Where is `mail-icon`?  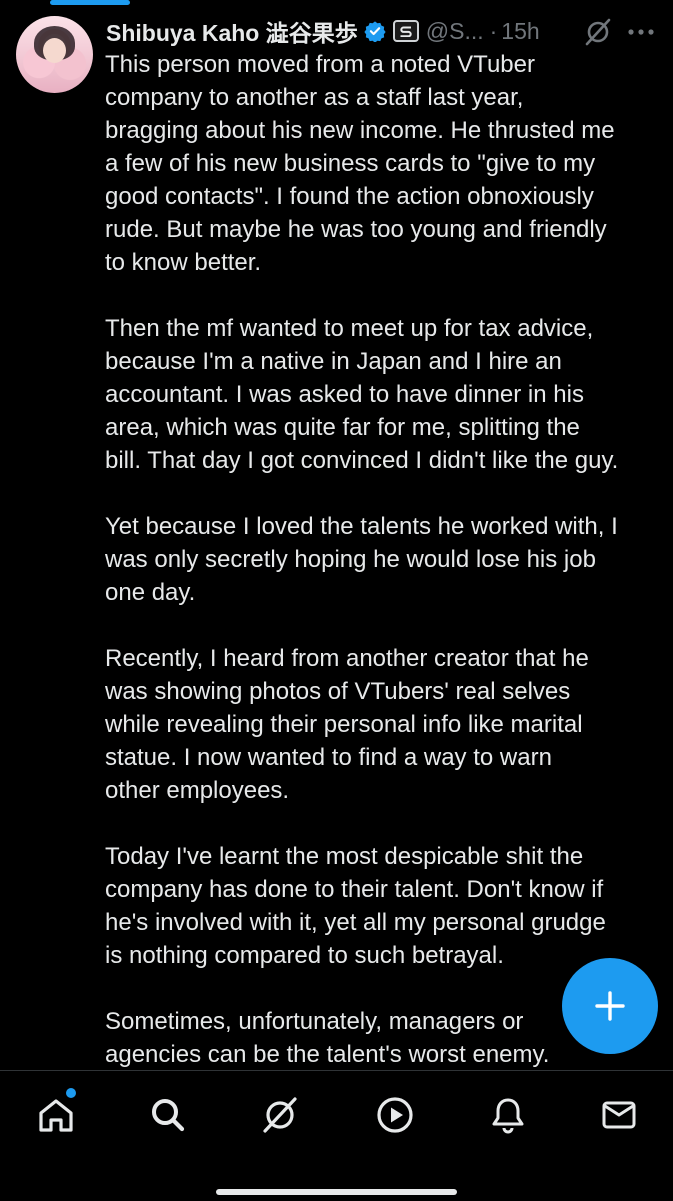
mail-icon is located at coordinates (619, 1115).